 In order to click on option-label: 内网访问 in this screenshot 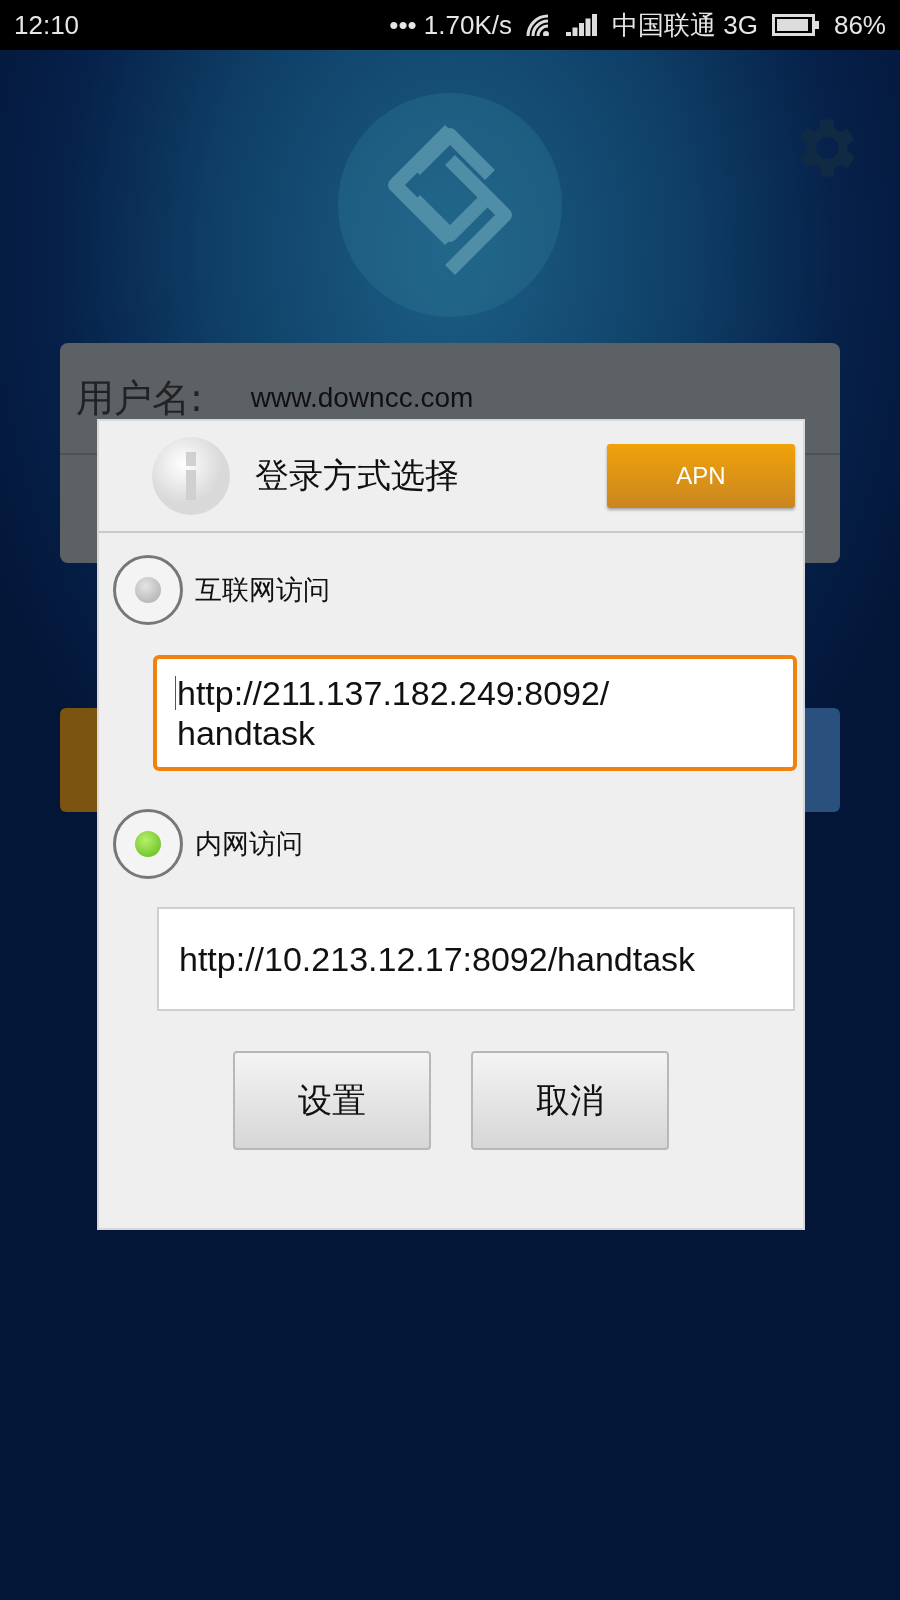, I will do `click(249, 844)`.